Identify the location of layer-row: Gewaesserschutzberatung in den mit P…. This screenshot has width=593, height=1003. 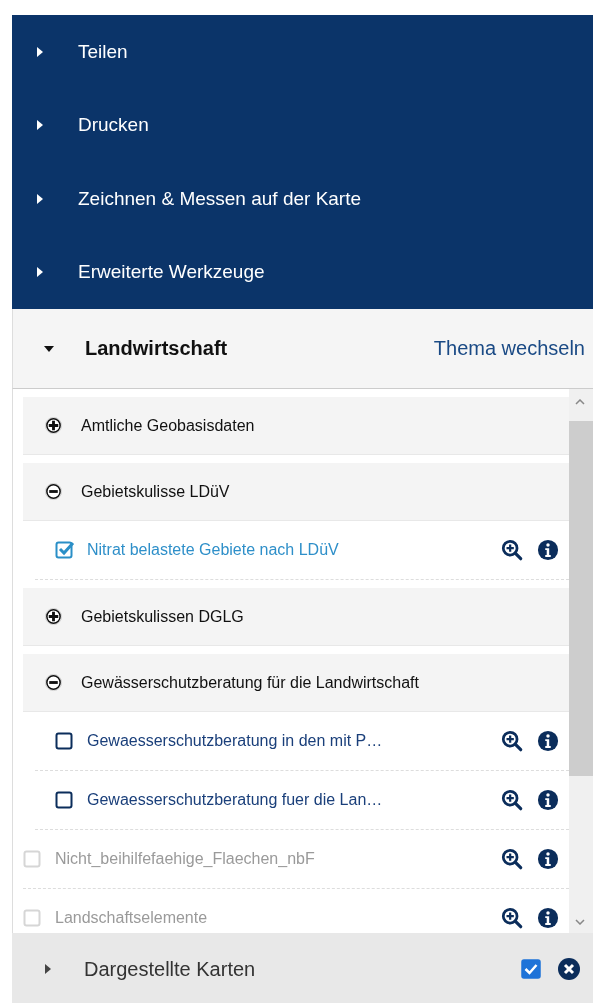
(302, 741).